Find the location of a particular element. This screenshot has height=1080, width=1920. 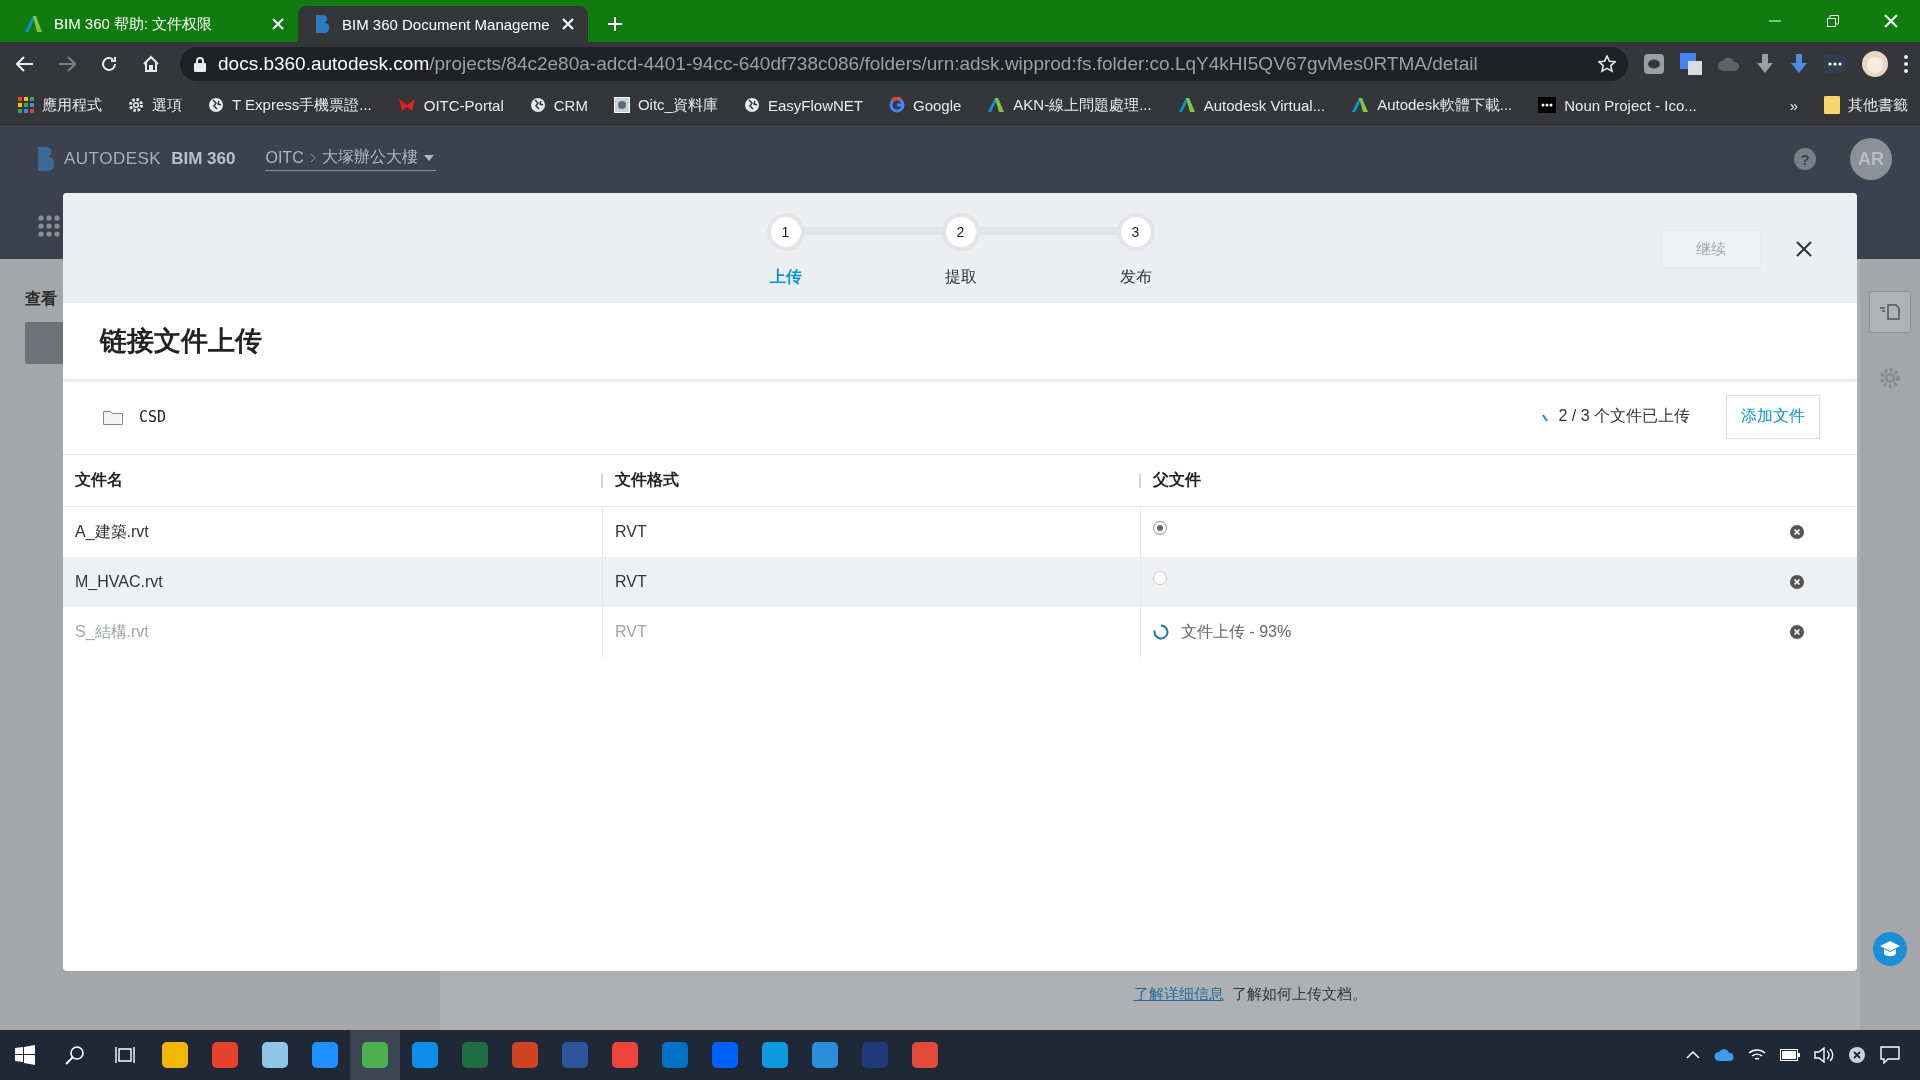

table-cell: M_HVAC.rvt is located at coordinates (333, 582).